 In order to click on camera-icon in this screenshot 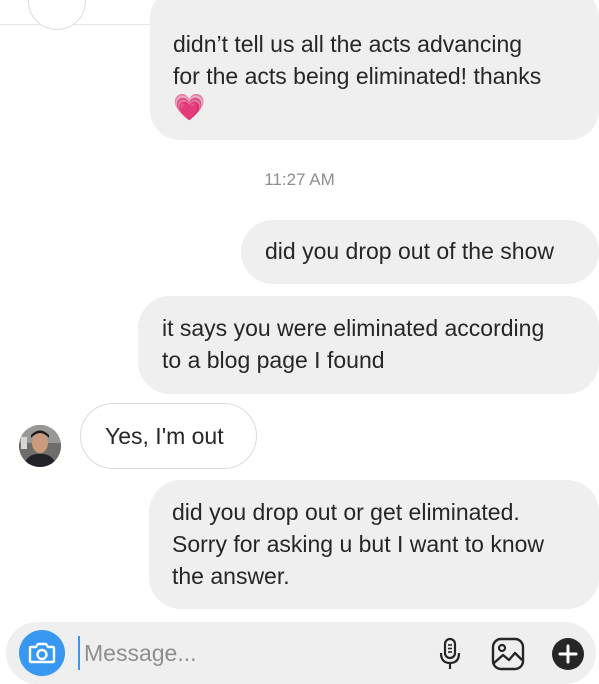, I will do `click(42, 653)`.